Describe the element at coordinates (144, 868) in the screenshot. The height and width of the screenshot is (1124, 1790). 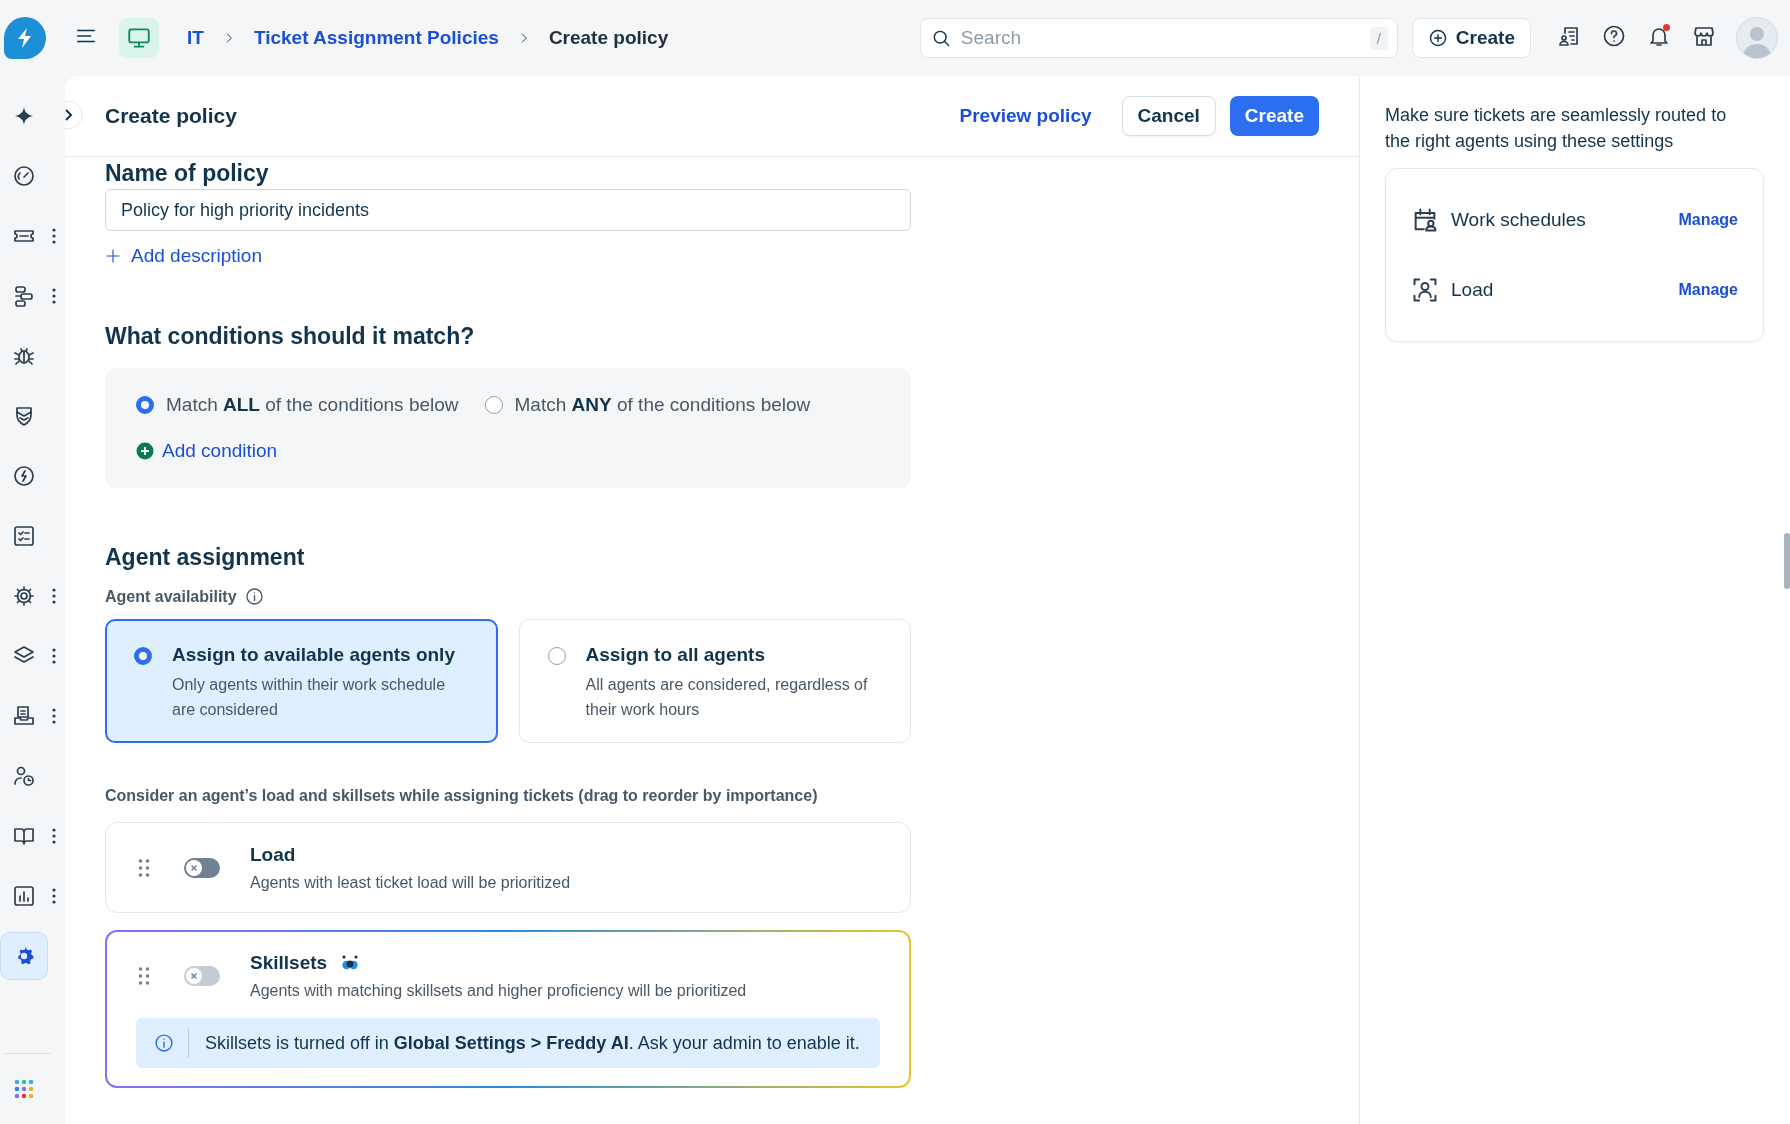
I see `drag-handle-icon` at that location.